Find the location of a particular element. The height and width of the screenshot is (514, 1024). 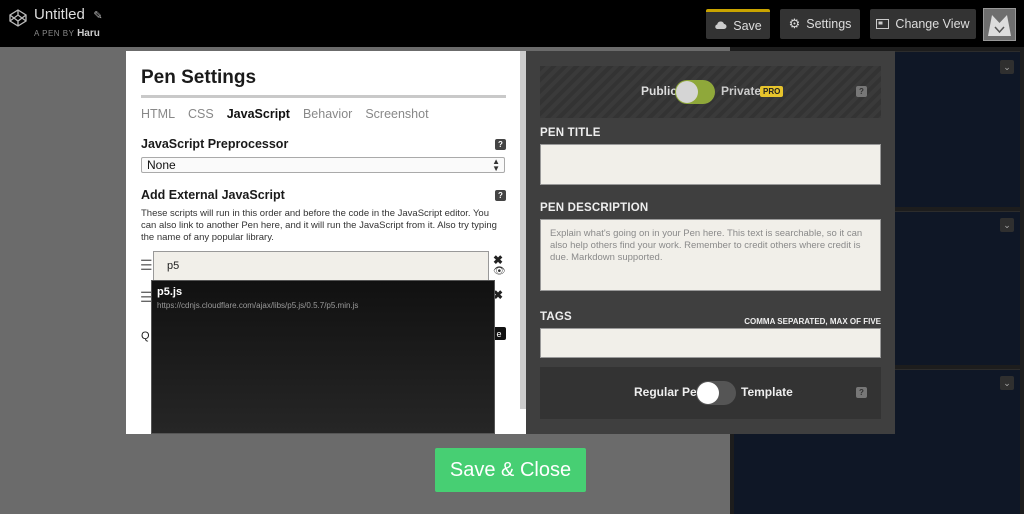

cloud-icon is located at coordinates (721, 25).